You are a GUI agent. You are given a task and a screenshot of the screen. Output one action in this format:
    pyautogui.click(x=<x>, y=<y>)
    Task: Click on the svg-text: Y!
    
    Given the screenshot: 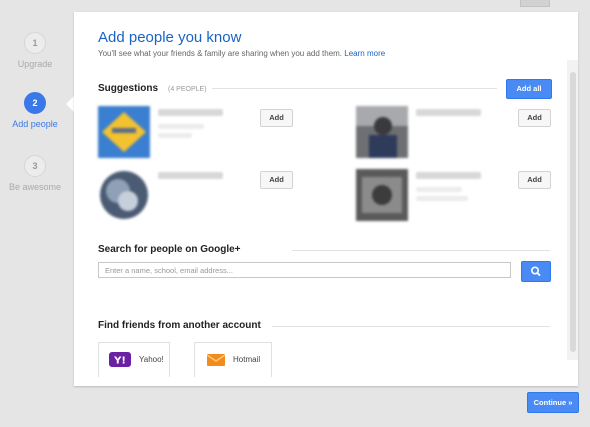 What is the action you would take?
    pyautogui.click(x=119, y=361)
    